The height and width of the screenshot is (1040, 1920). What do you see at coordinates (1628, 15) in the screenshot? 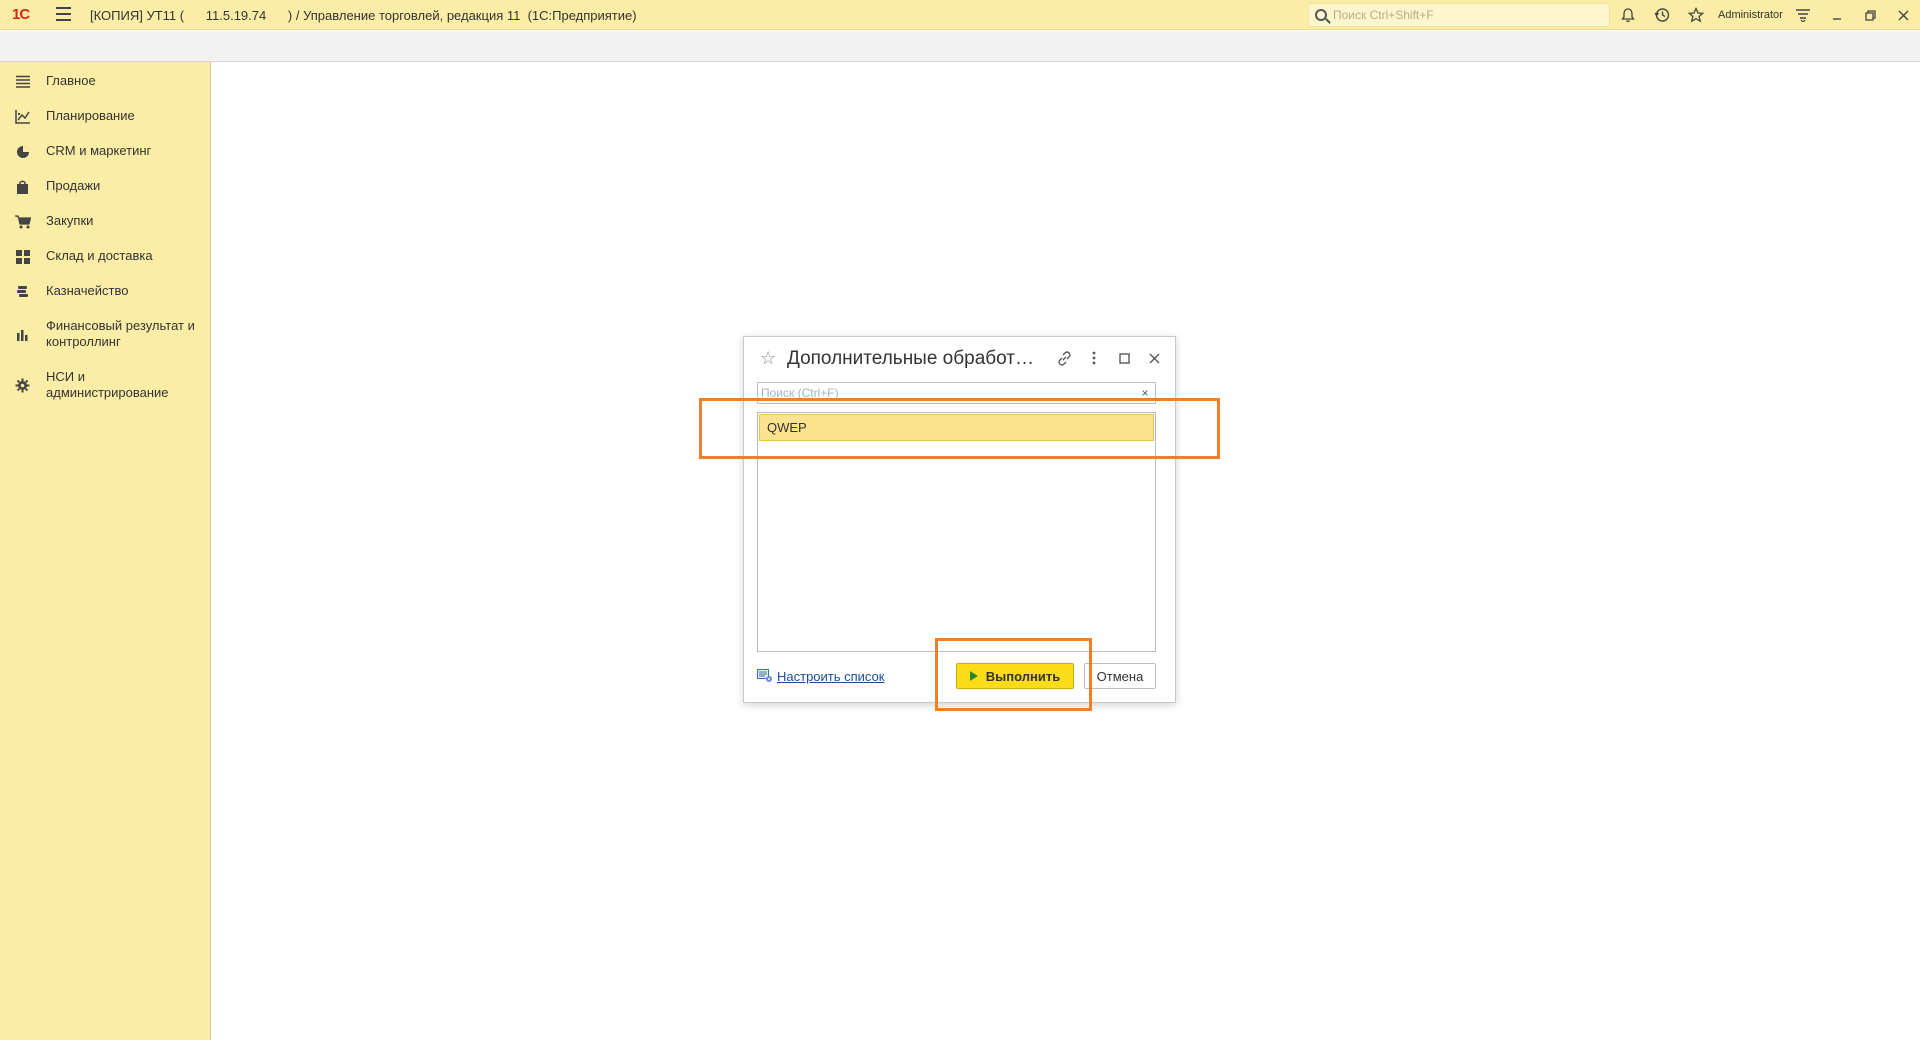
I see `bell-icon` at bounding box center [1628, 15].